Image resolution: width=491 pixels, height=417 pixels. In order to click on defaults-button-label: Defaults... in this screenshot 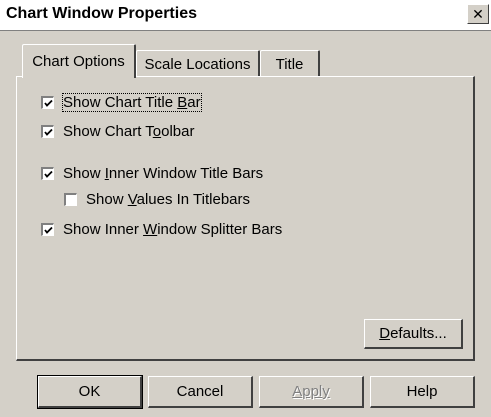, I will do `click(413, 333)`.